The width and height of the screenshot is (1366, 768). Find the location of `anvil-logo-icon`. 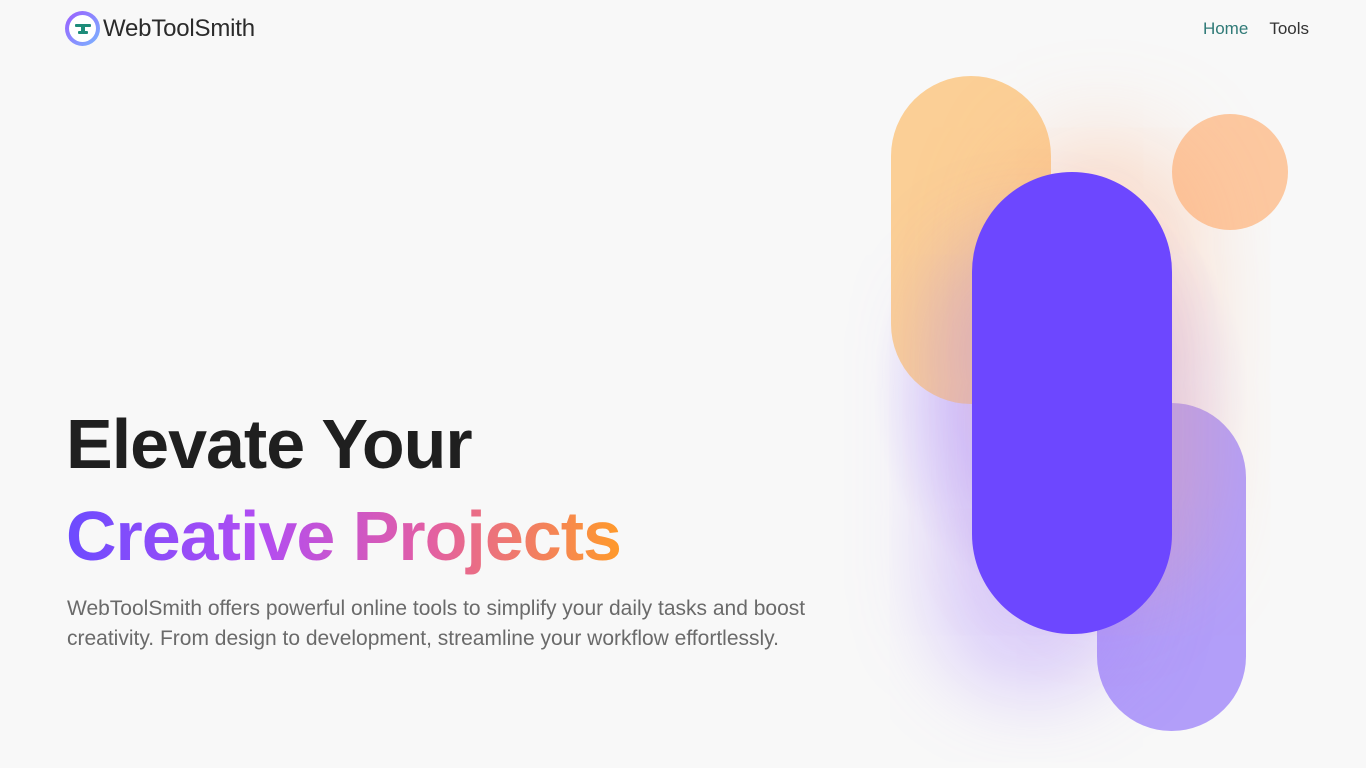

anvil-logo-icon is located at coordinates (82, 28).